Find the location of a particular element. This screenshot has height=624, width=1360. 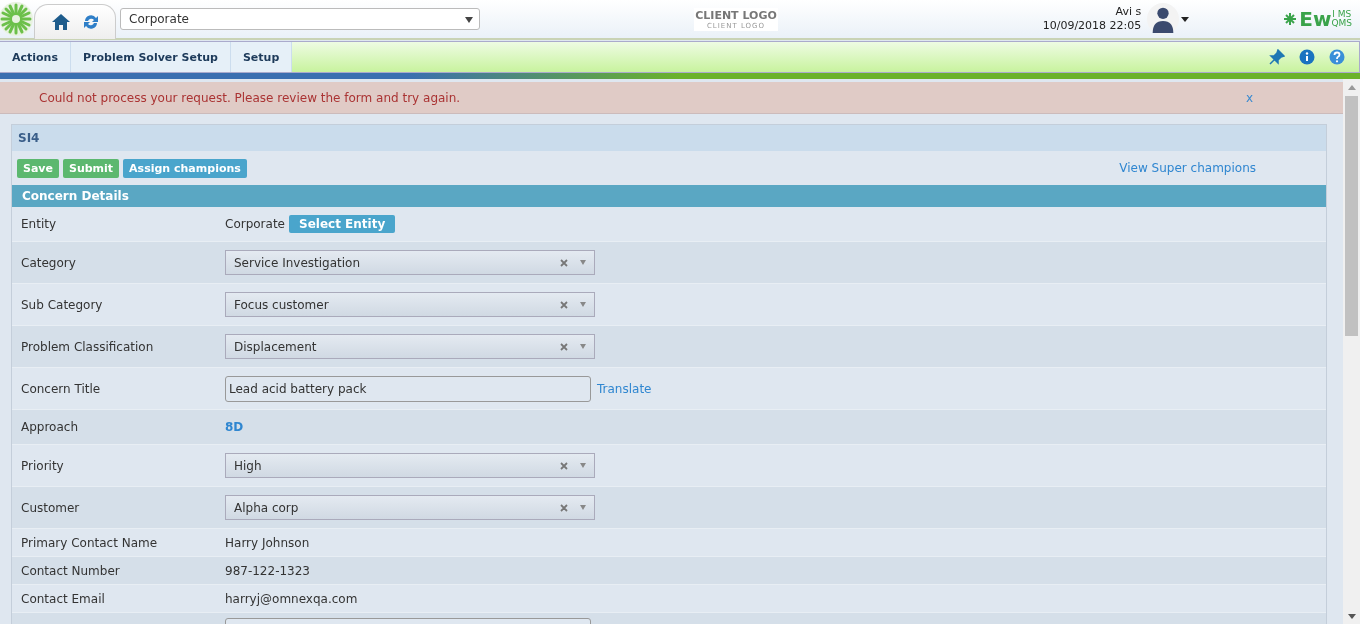

select-field: Service Investigation is located at coordinates (410, 262).